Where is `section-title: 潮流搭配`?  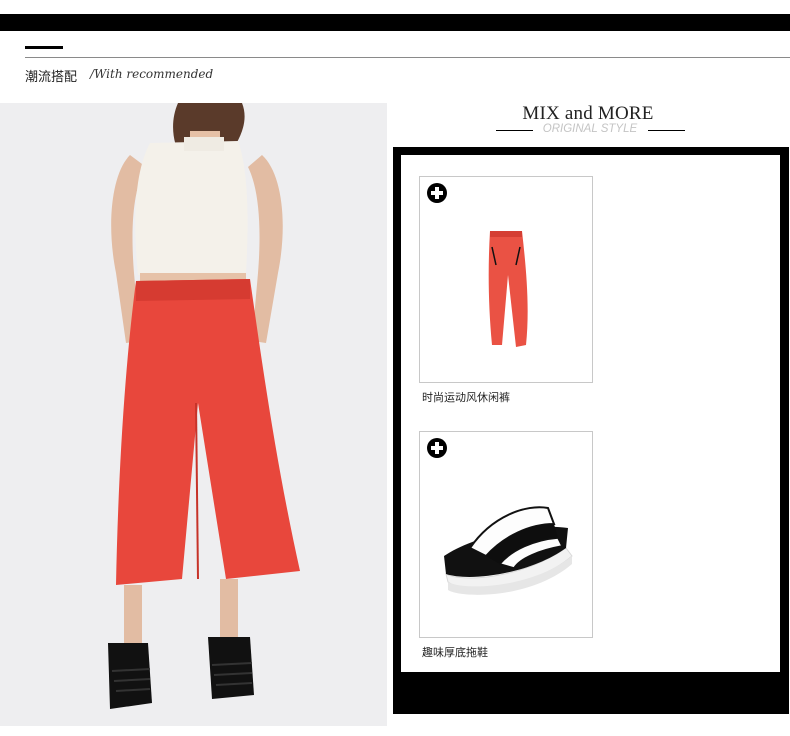
section-title: 潮流搭配 is located at coordinates (51, 77).